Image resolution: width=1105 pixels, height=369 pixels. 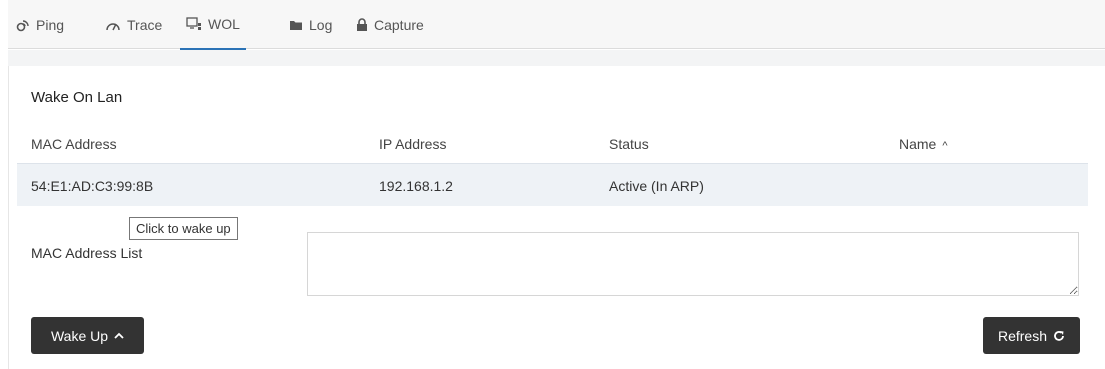 What do you see at coordinates (918, 144) in the screenshot?
I see `column-header-name-label: Name` at bounding box center [918, 144].